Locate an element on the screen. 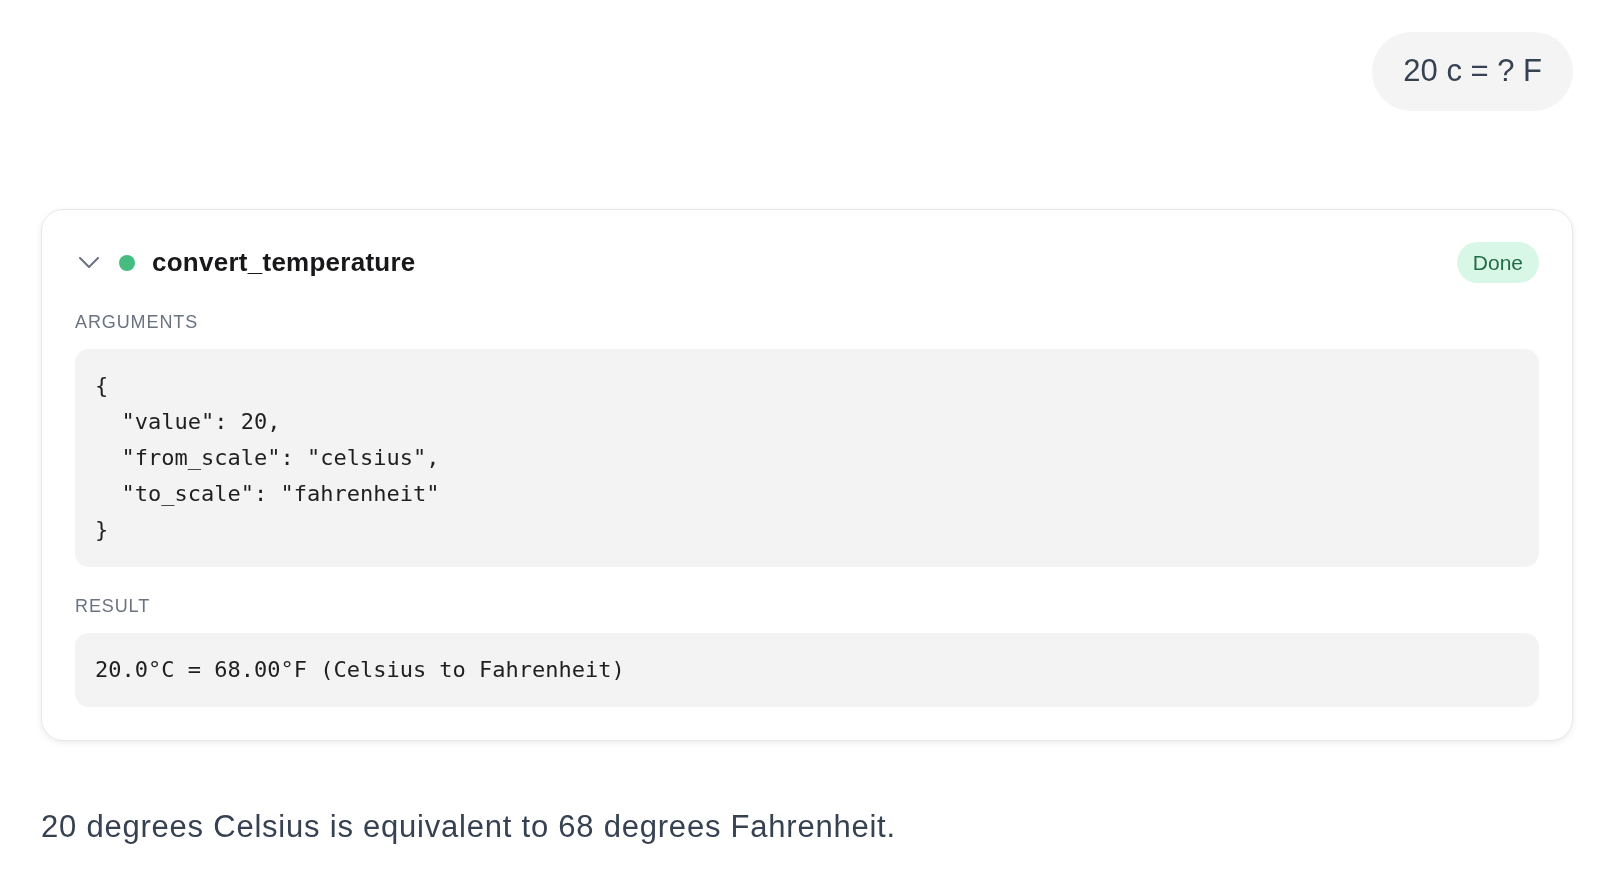 This screenshot has height=872, width=1614. status-badge: Done is located at coordinates (1497, 262).